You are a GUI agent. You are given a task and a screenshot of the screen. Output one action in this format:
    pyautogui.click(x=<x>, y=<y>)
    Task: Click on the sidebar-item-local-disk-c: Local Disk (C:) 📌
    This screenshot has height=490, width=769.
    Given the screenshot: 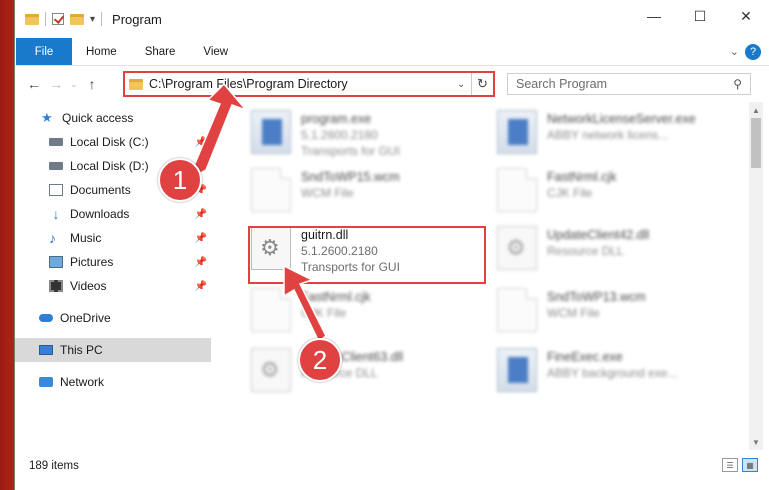 What is the action you would take?
    pyautogui.click(x=113, y=142)
    